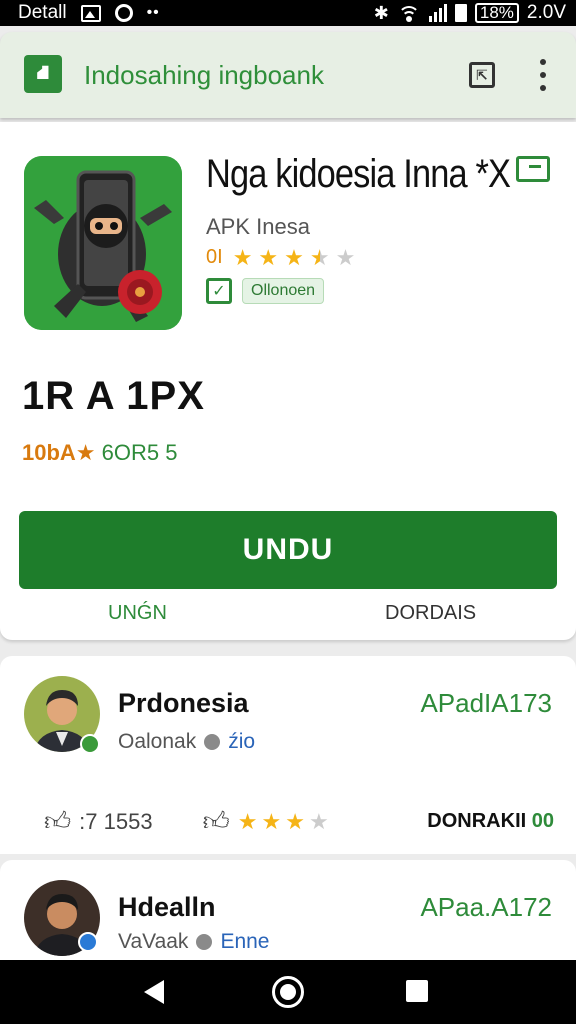  Describe the element at coordinates (319, 257) in the screenshot. I see `half-star-icon: ★` at that location.